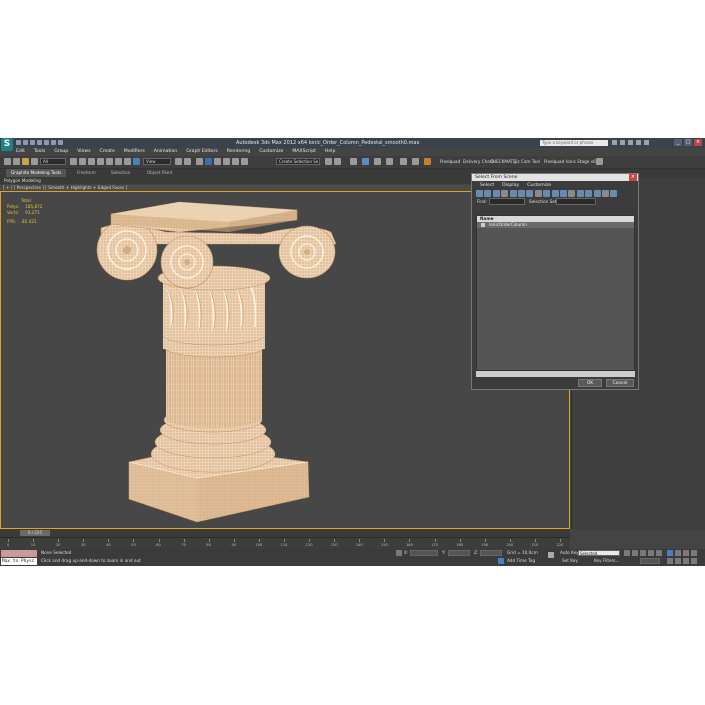  Describe the element at coordinates (337, 161) in the screenshot. I see `align-icon` at that location.